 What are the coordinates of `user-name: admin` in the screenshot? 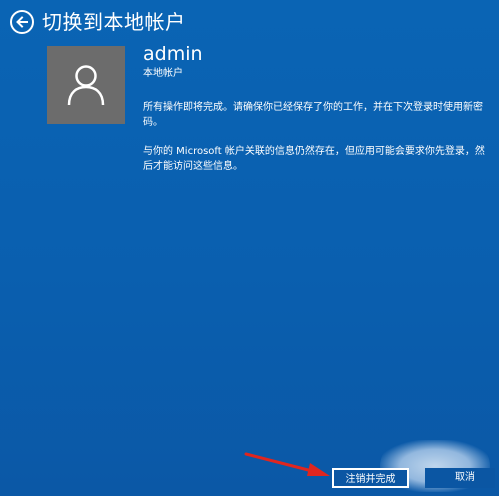 It's located at (173, 54).